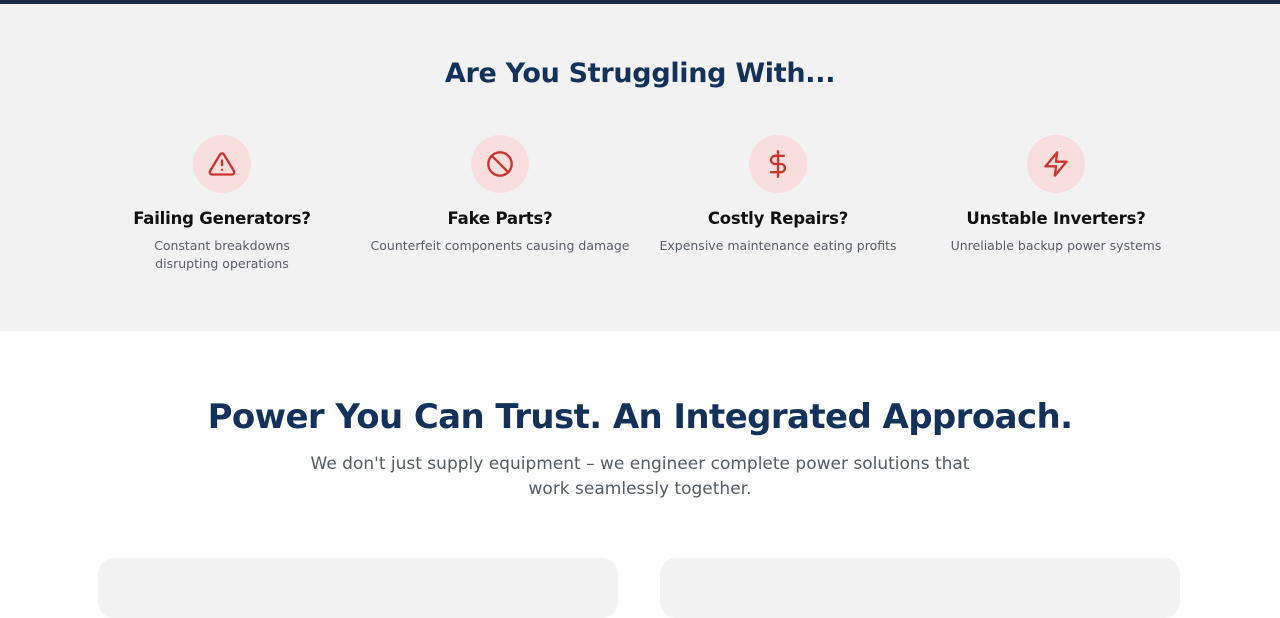 The image size is (1280, 618). Describe the element at coordinates (500, 245) in the screenshot. I see `card-description: Counterfeit components causing damage` at that location.